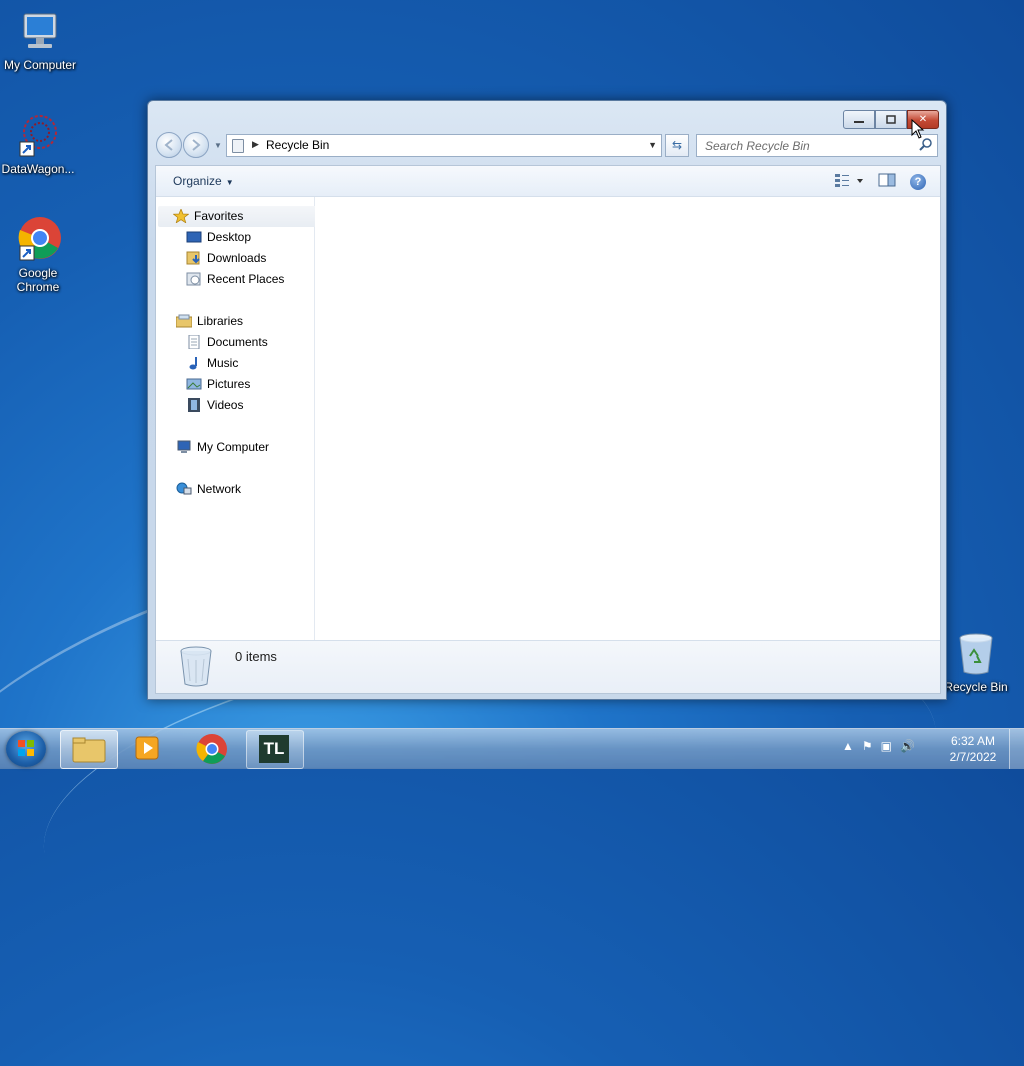 This screenshot has height=1066, width=1024. What do you see at coordinates (40, 65) in the screenshot?
I see `desktop-icon-label: My Computer` at bounding box center [40, 65].